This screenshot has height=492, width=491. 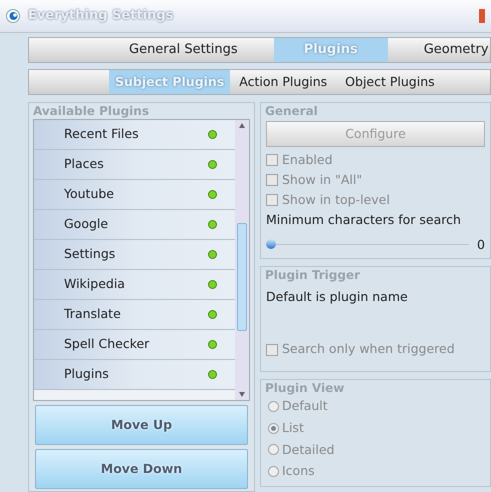 What do you see at coordinates (368, 245) in the screenshot?
I see `slider-track` at bounding box center [368, 245].